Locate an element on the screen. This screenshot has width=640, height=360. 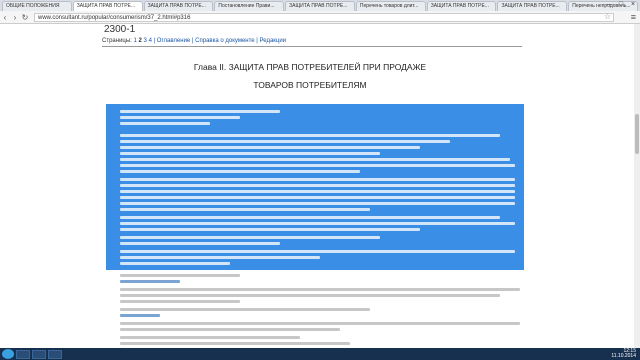
page-link: 3 is located at coordinates (145, 41).